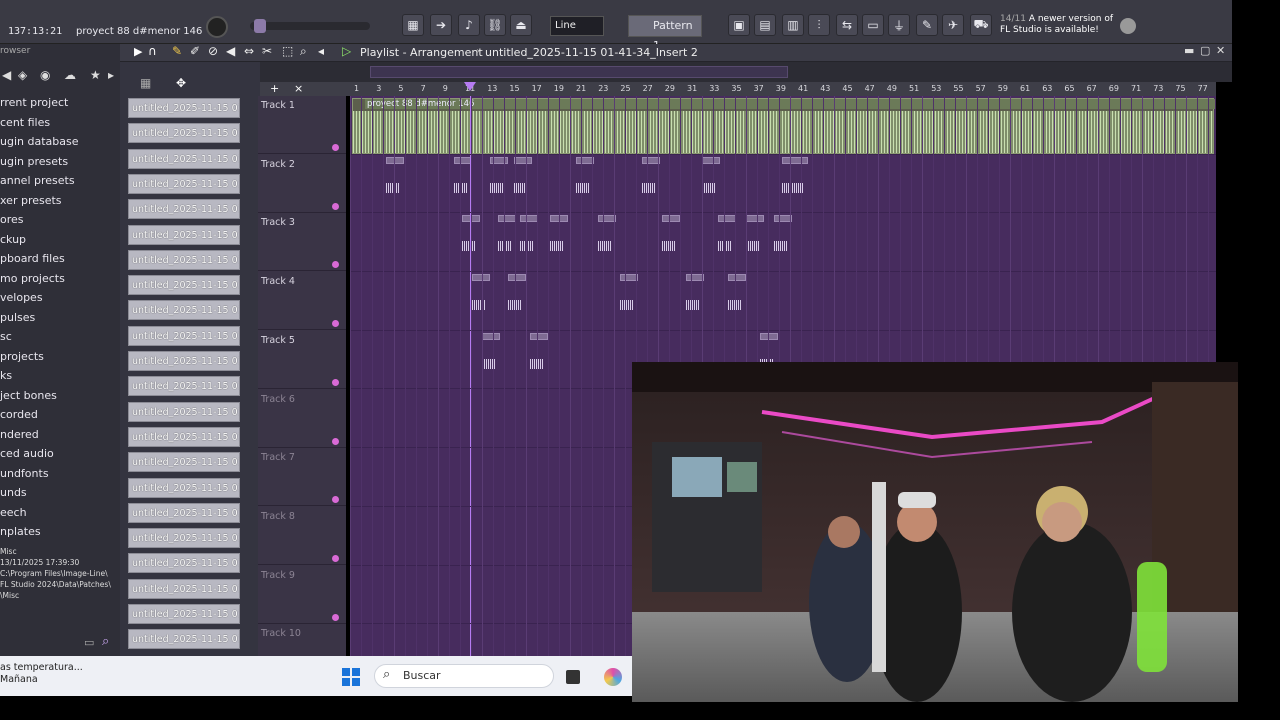 The height and width of the screenshot is (720, 1280). What do you see at coordinates (302, 242) in the screenshot?
I see `track-header: Track 3` at bounding box center [302, 242].